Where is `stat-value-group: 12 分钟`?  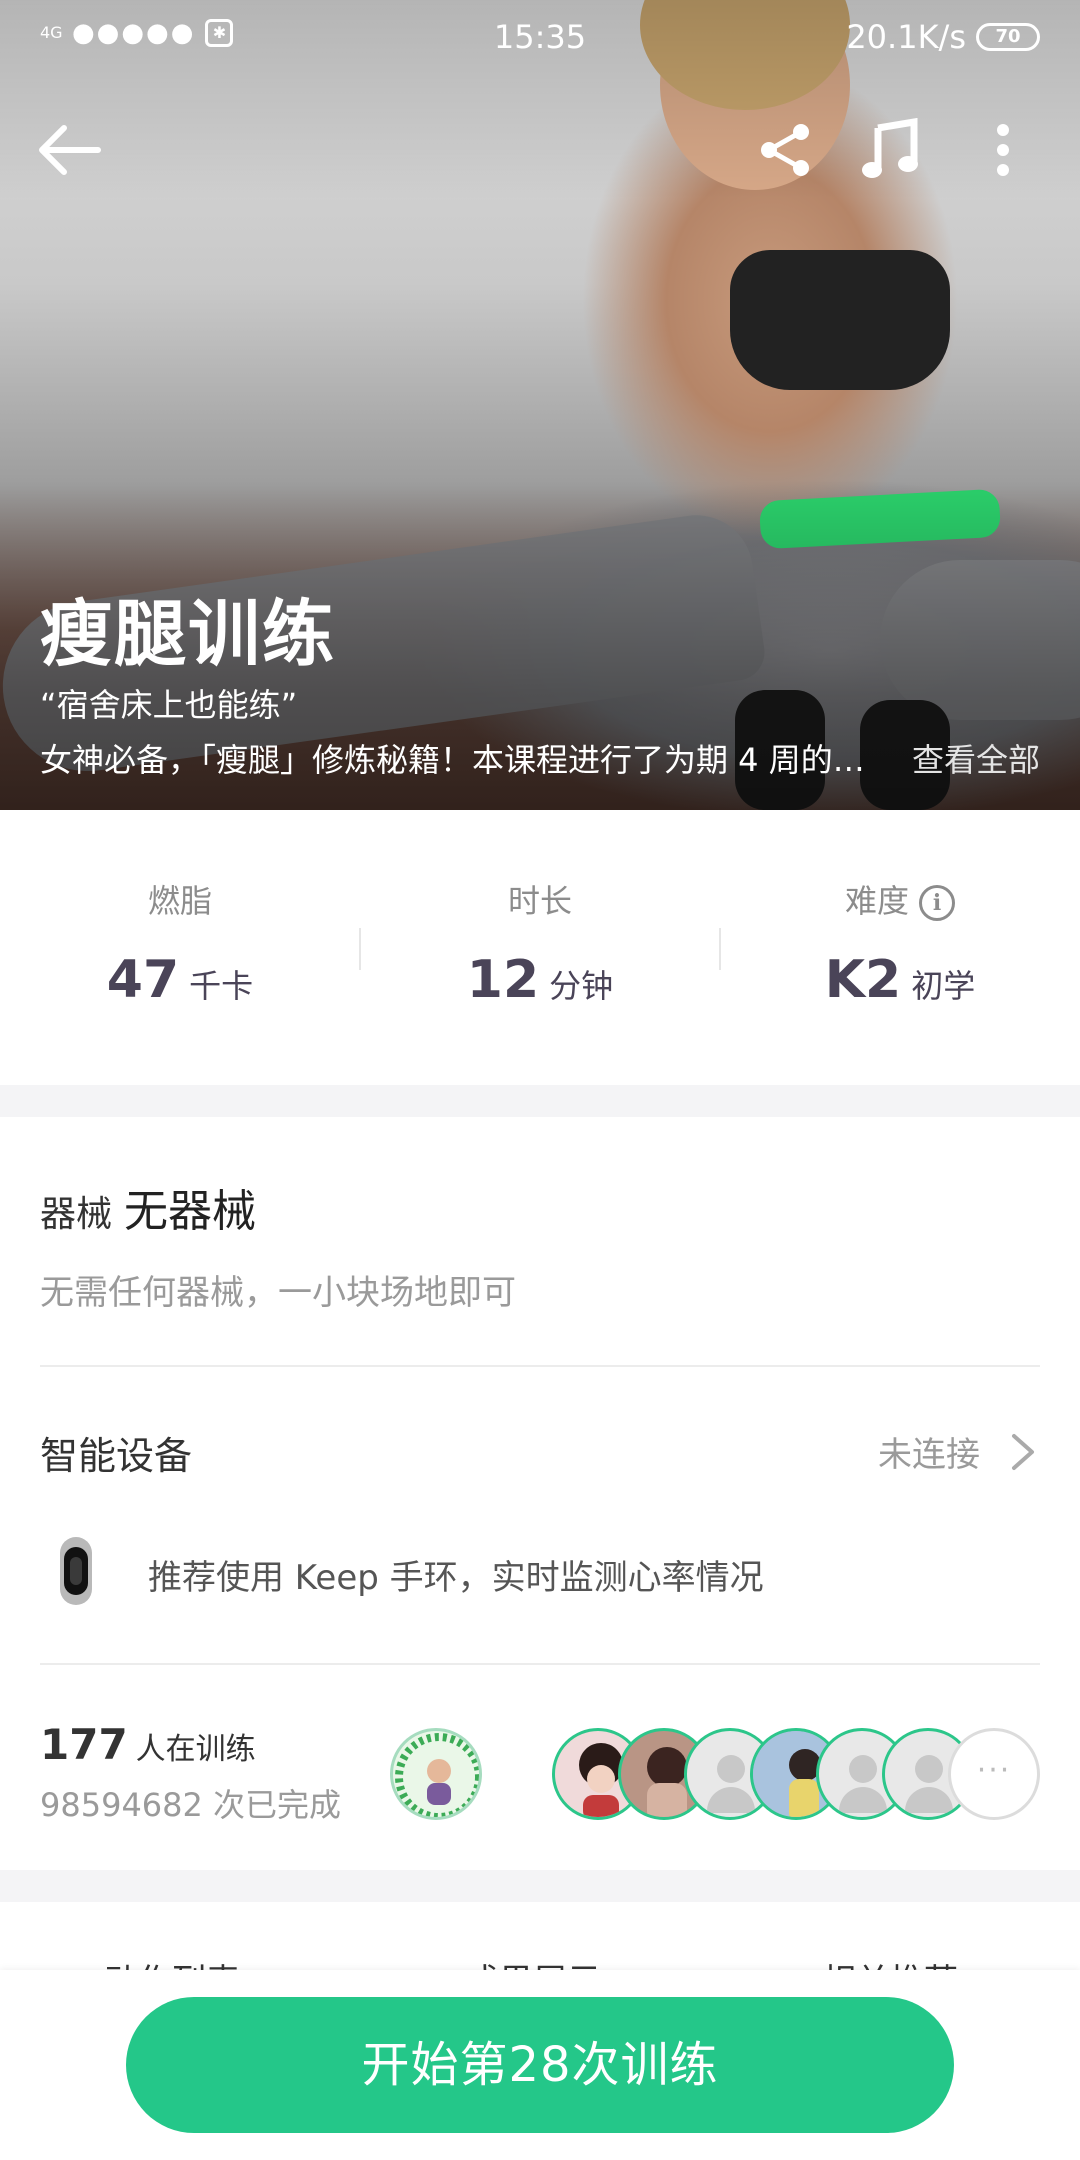 stat-value-group: 12 分钟 is located at coordinates (540, 980).